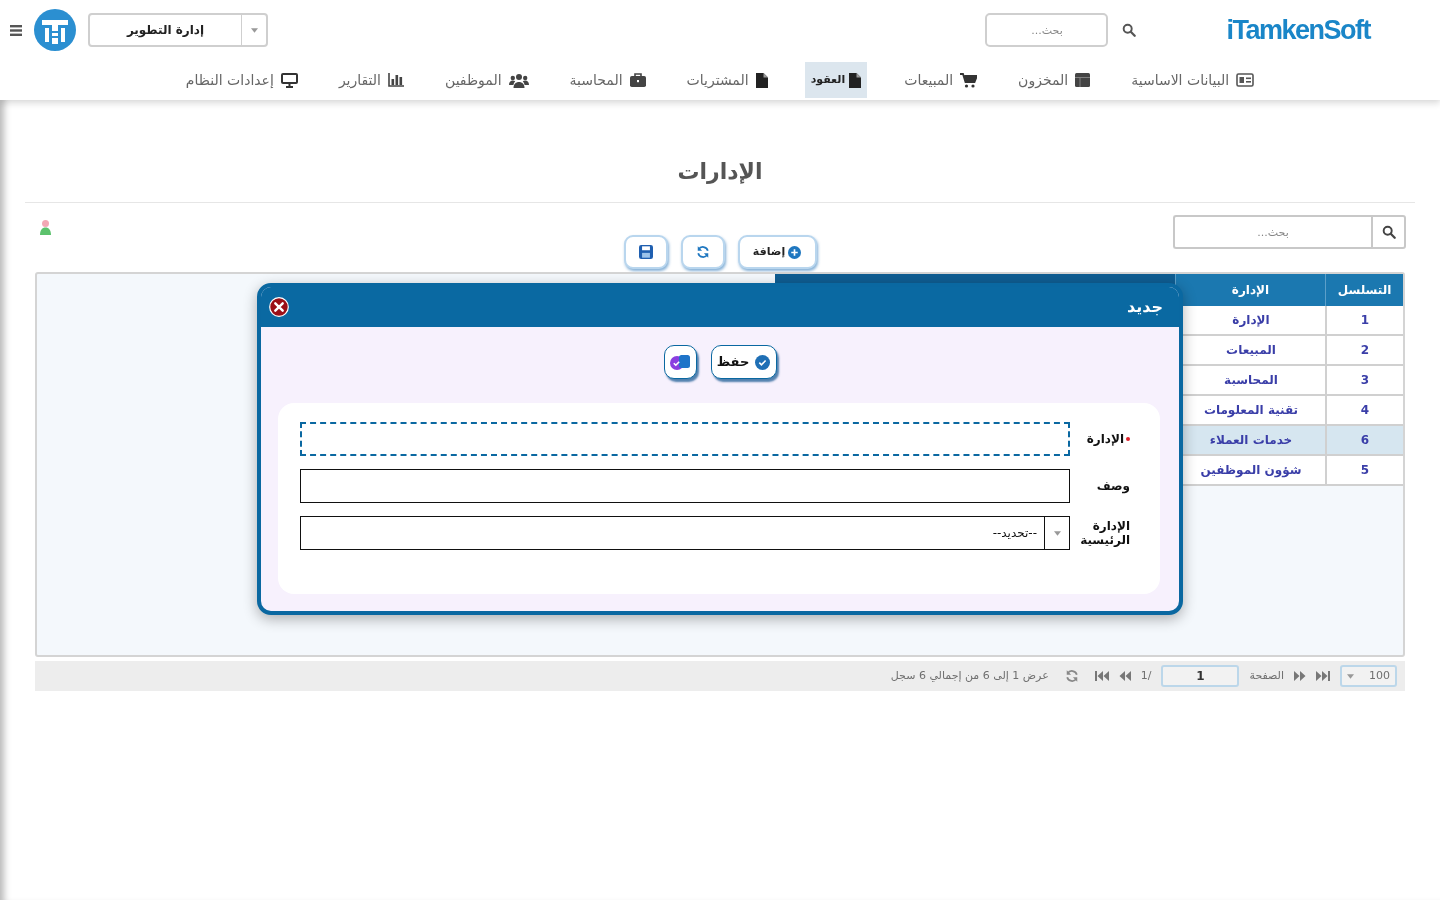 This screenshot has height=900, width=1440. What do you see at coordinates (1250, 290) in the screenshot?
I see `column-header: الإدارة` at bounding box center [1250, 290].